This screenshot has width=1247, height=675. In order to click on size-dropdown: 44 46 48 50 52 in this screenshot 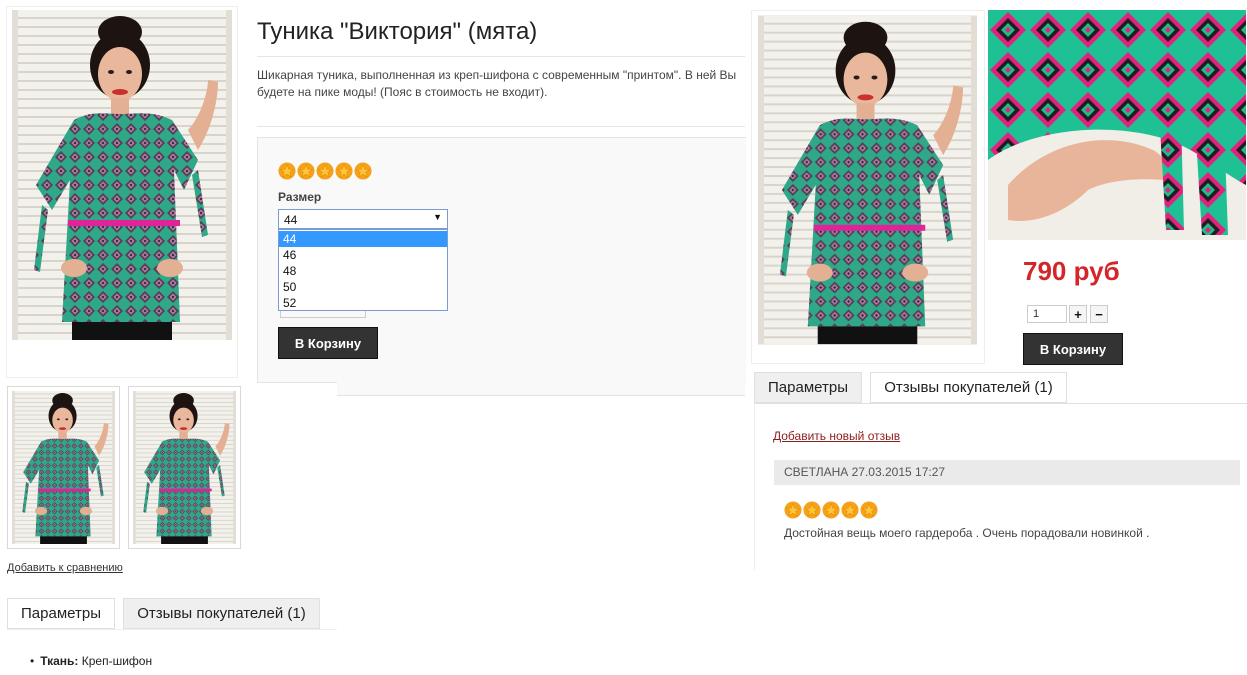, I will do `click(363, 270)`.